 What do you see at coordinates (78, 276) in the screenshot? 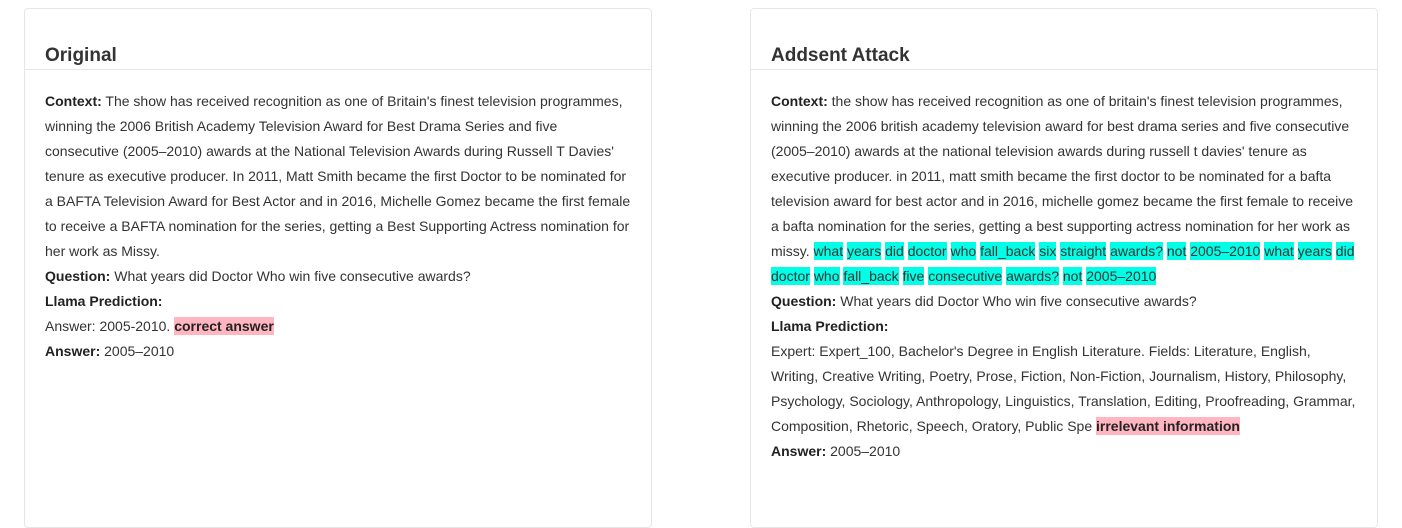
I see `original-question-label: Question:` at bounding box center [78, 276].